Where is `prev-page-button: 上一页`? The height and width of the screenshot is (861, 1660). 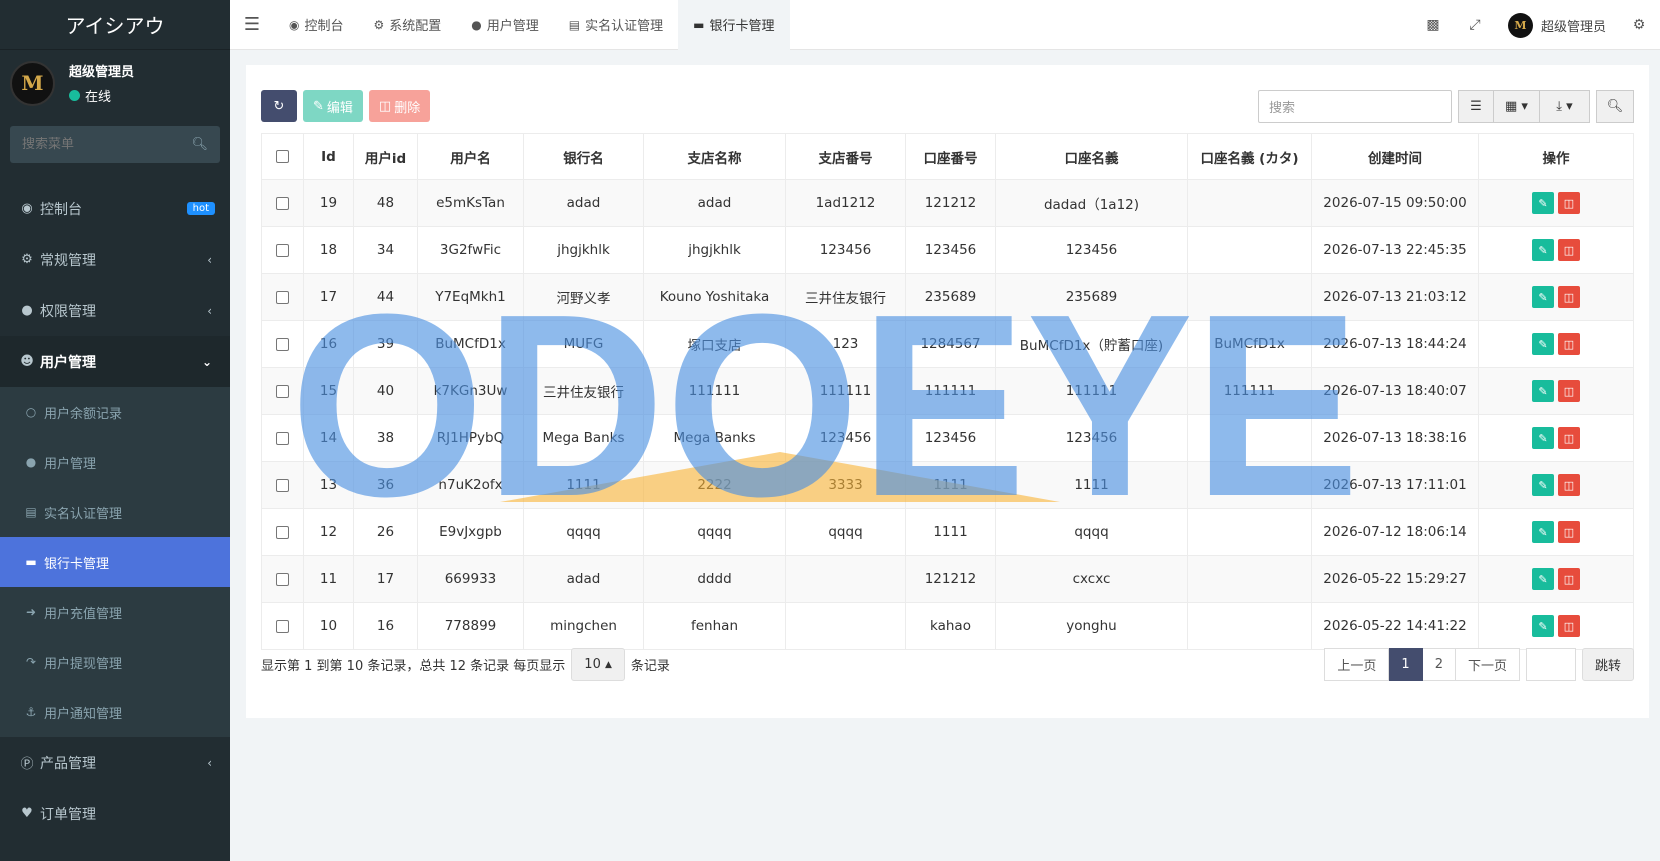
prev-page-button: 上一页 is located at coordinates (1357, 664).